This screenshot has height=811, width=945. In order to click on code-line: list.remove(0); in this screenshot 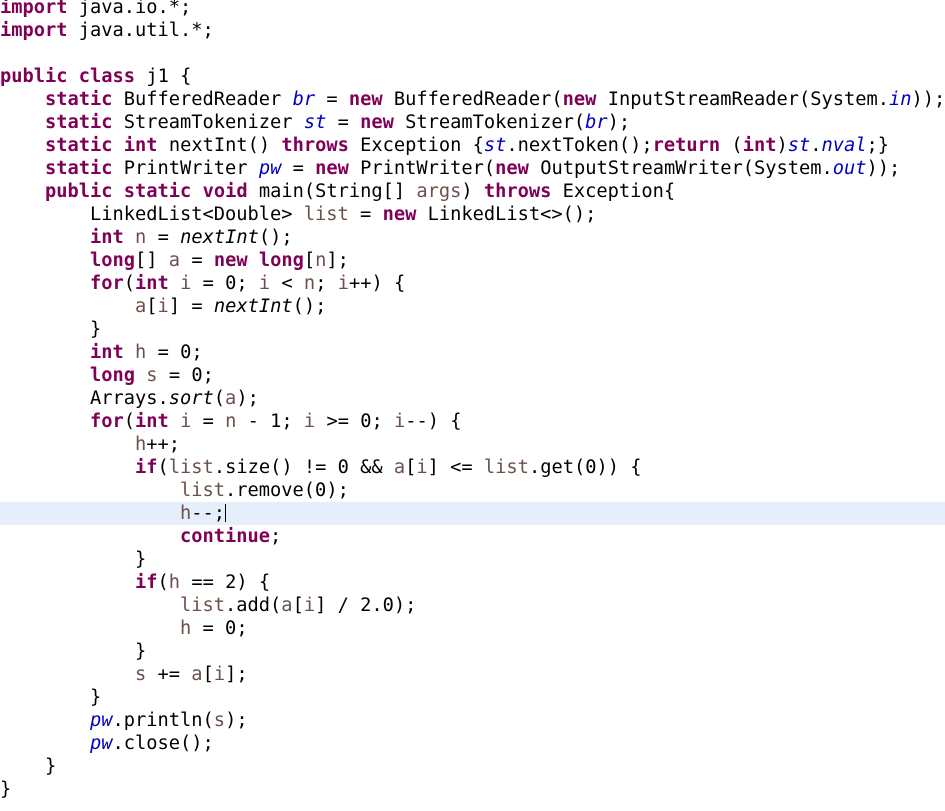, I will do `click(472, 490)`.